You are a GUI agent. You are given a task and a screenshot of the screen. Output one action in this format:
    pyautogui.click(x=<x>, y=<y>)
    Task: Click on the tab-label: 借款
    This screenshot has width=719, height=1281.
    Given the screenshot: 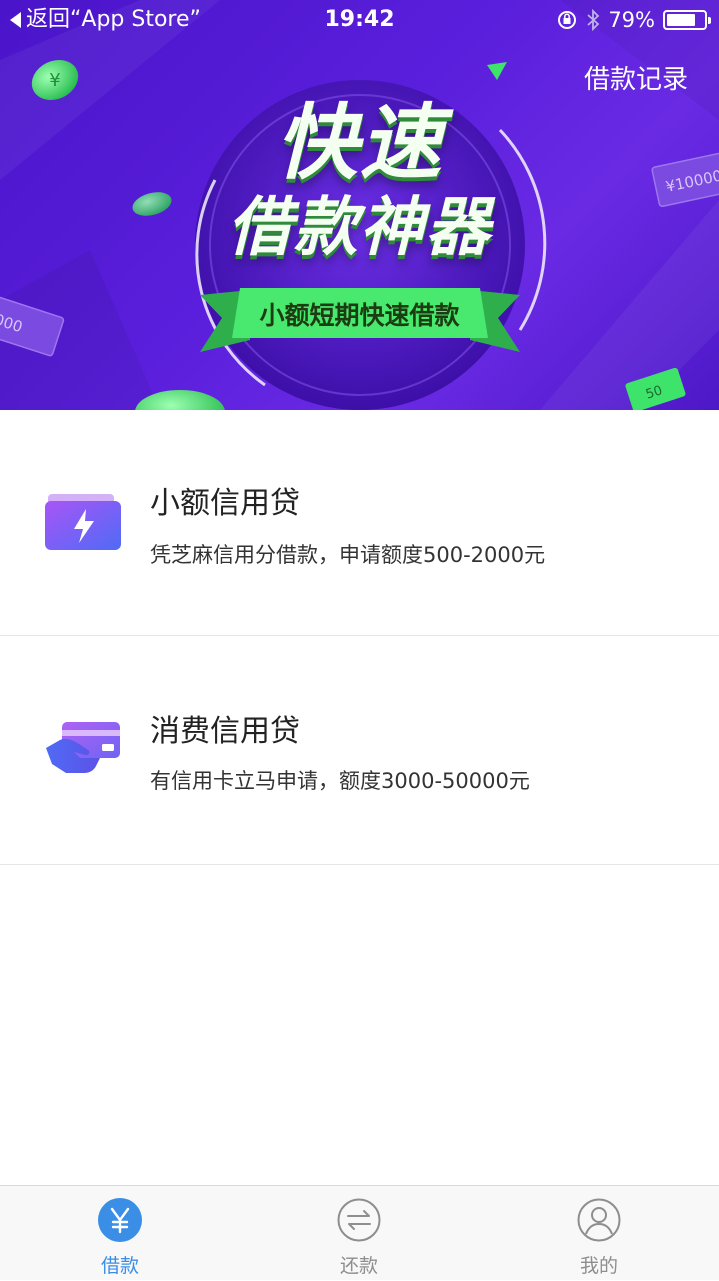 What is the action you would take?
    pyautogui.click(x=119, y=1266)
    